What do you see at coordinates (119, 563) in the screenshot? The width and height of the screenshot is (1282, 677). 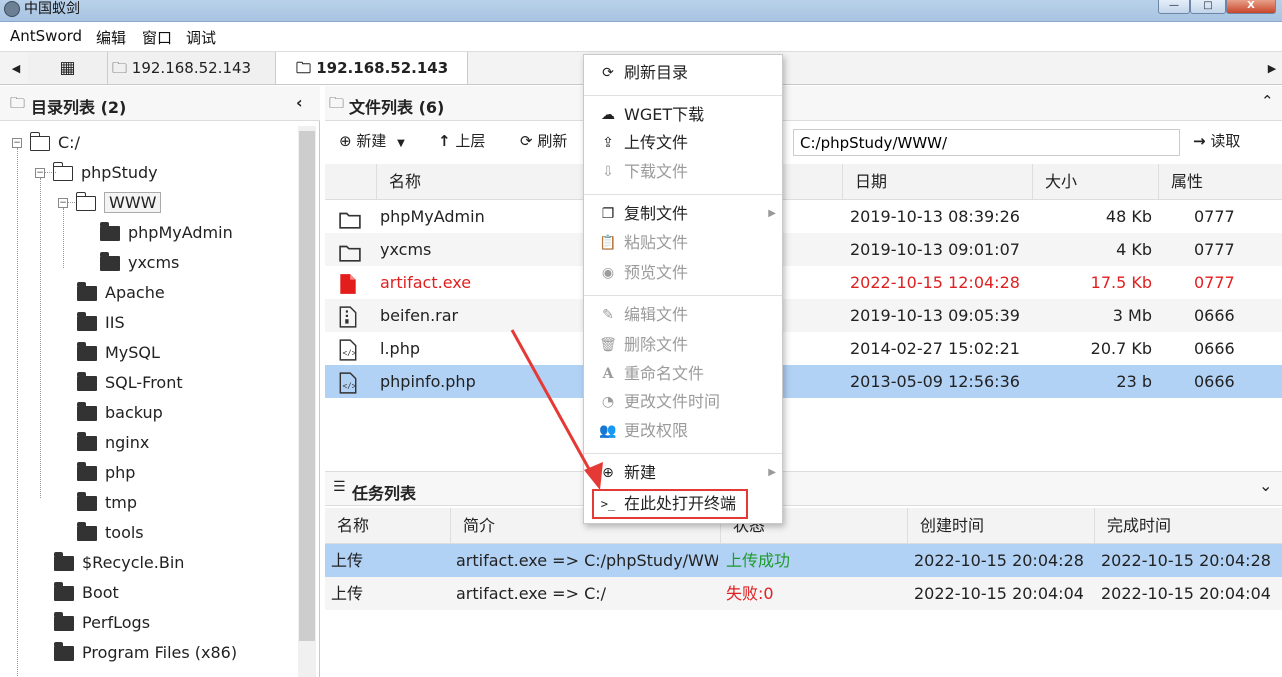 I see `tree-node-recycle-bin: $Recycle.Bin` at bounding box center [119, 563].